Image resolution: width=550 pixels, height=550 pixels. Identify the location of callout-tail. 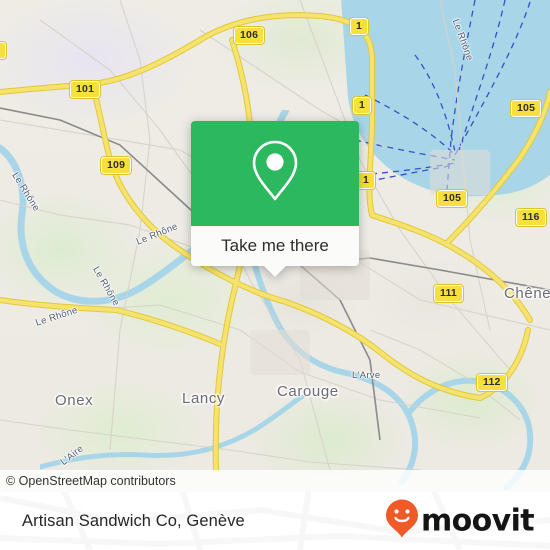
(275, 271).